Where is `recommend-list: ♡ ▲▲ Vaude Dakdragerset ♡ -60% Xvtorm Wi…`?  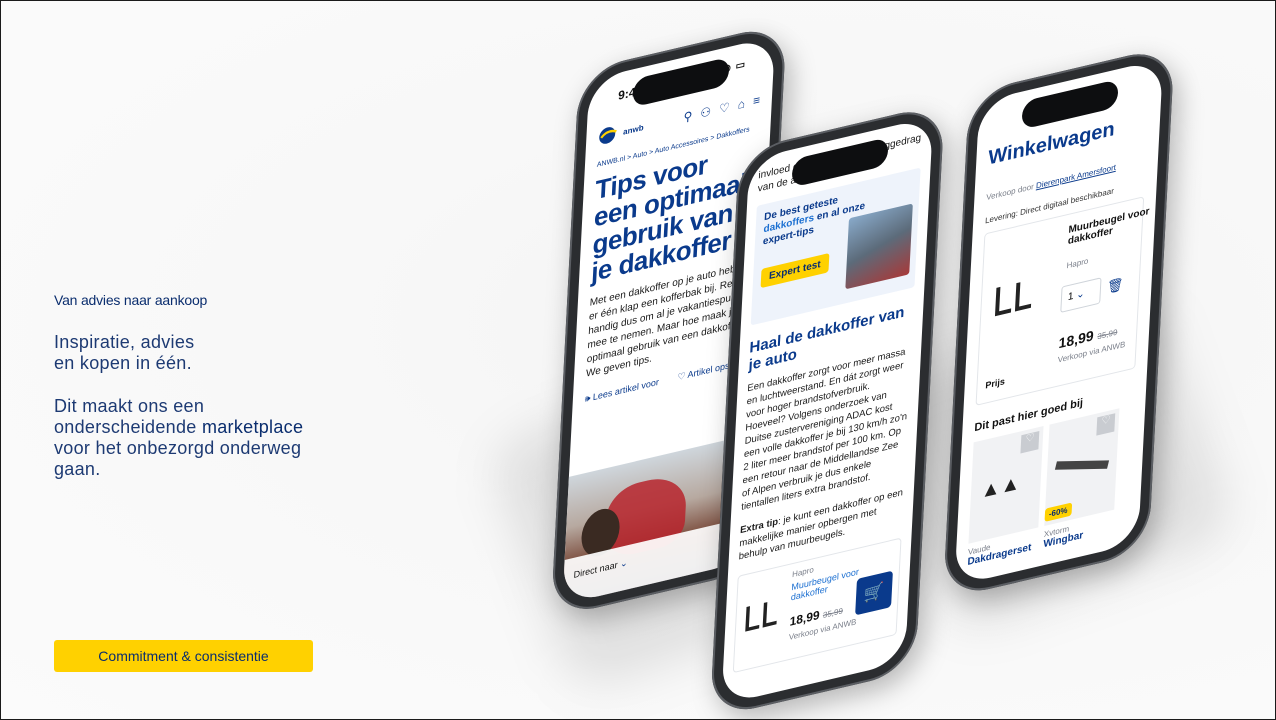 recommend-list: ♡ ▲▲ Vaude Dakdragerset ♡ -60% Xvtorm Wi… is located at coordinates (1050, 495).